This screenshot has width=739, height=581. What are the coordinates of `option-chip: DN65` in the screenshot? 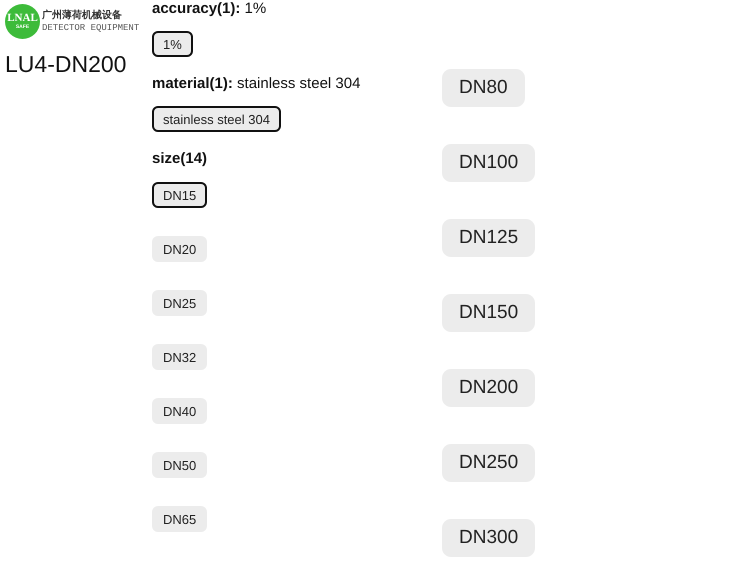 It's located at (180, 519).